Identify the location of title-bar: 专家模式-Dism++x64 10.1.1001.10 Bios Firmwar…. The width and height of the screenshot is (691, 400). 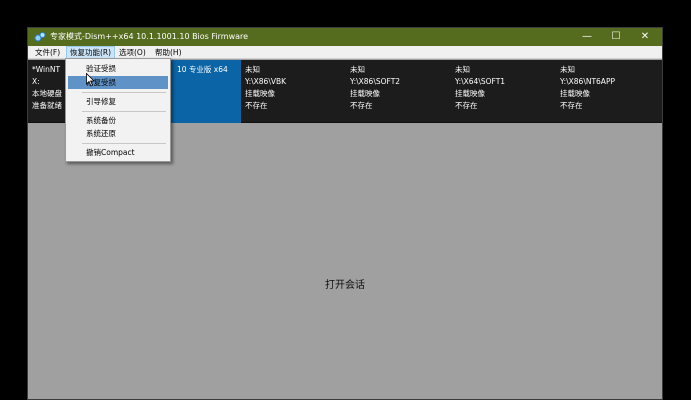
(345, 37).